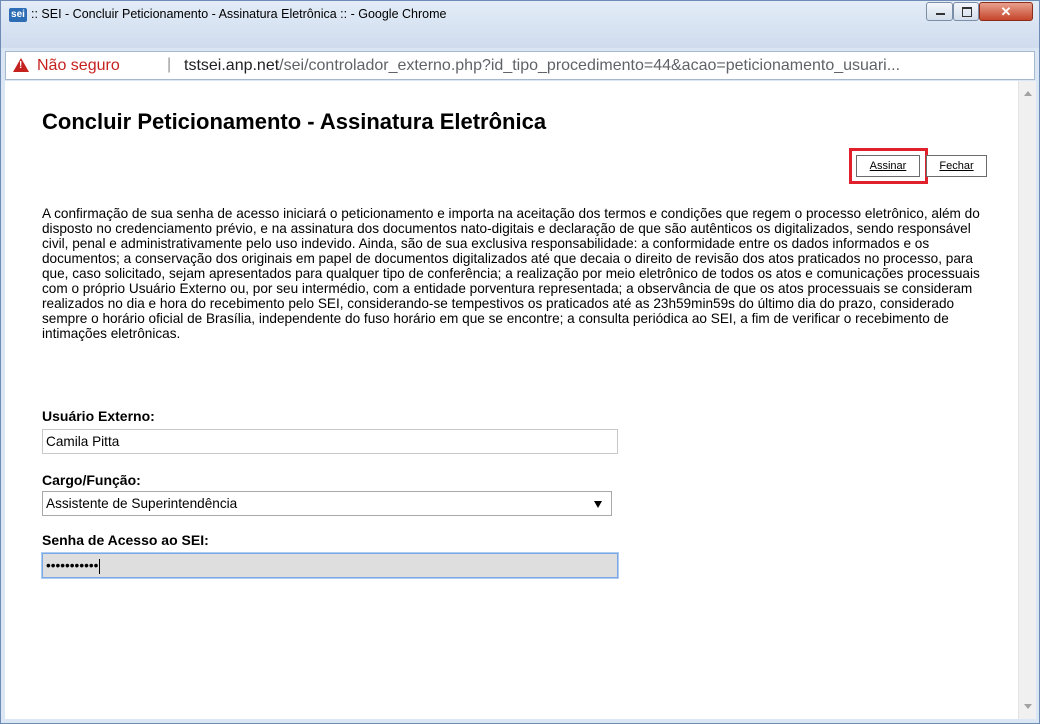 Image resolution: width=1040 pixels, height=724 pixels. Describe the element at coordinates (330, 565) in the screenshot. I see `password-field: •••••••••••` at that location.